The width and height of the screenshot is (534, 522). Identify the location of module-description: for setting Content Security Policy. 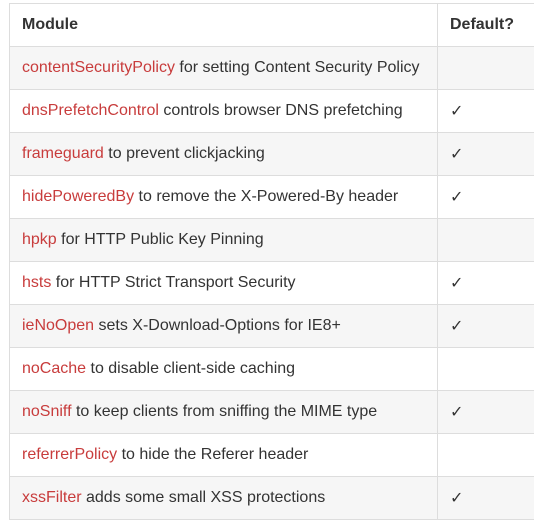
(297, 67).